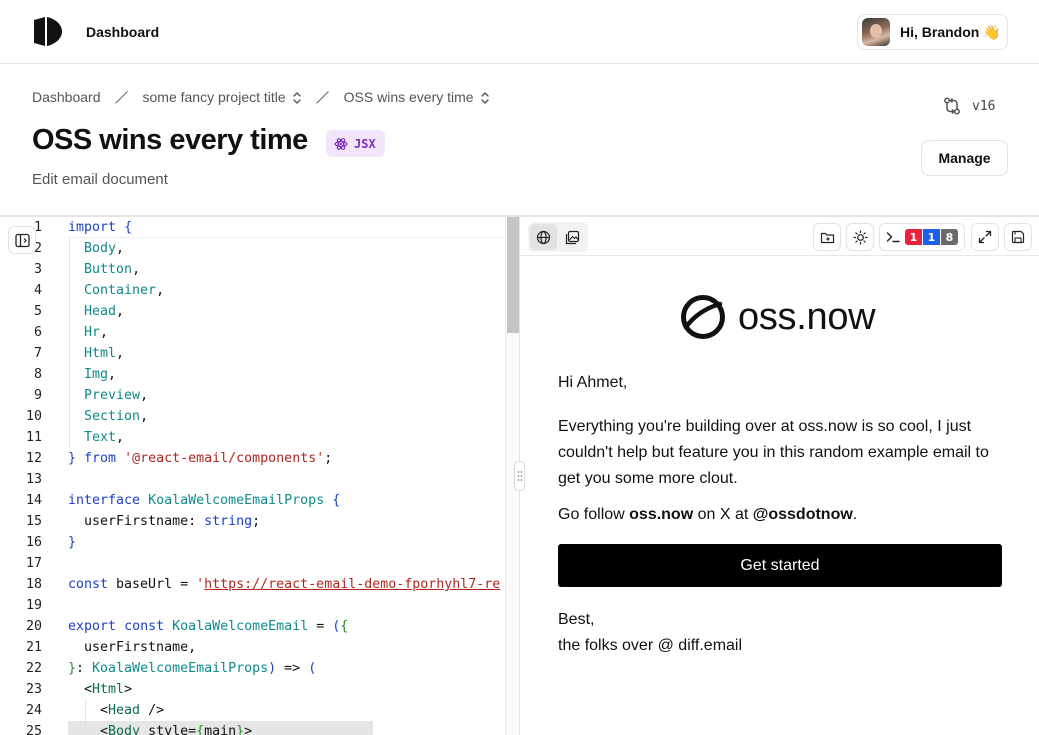  What do you see at coordinates (876, 32) in the screenshot?
I see `avatar` at bounding box center [876, 32].